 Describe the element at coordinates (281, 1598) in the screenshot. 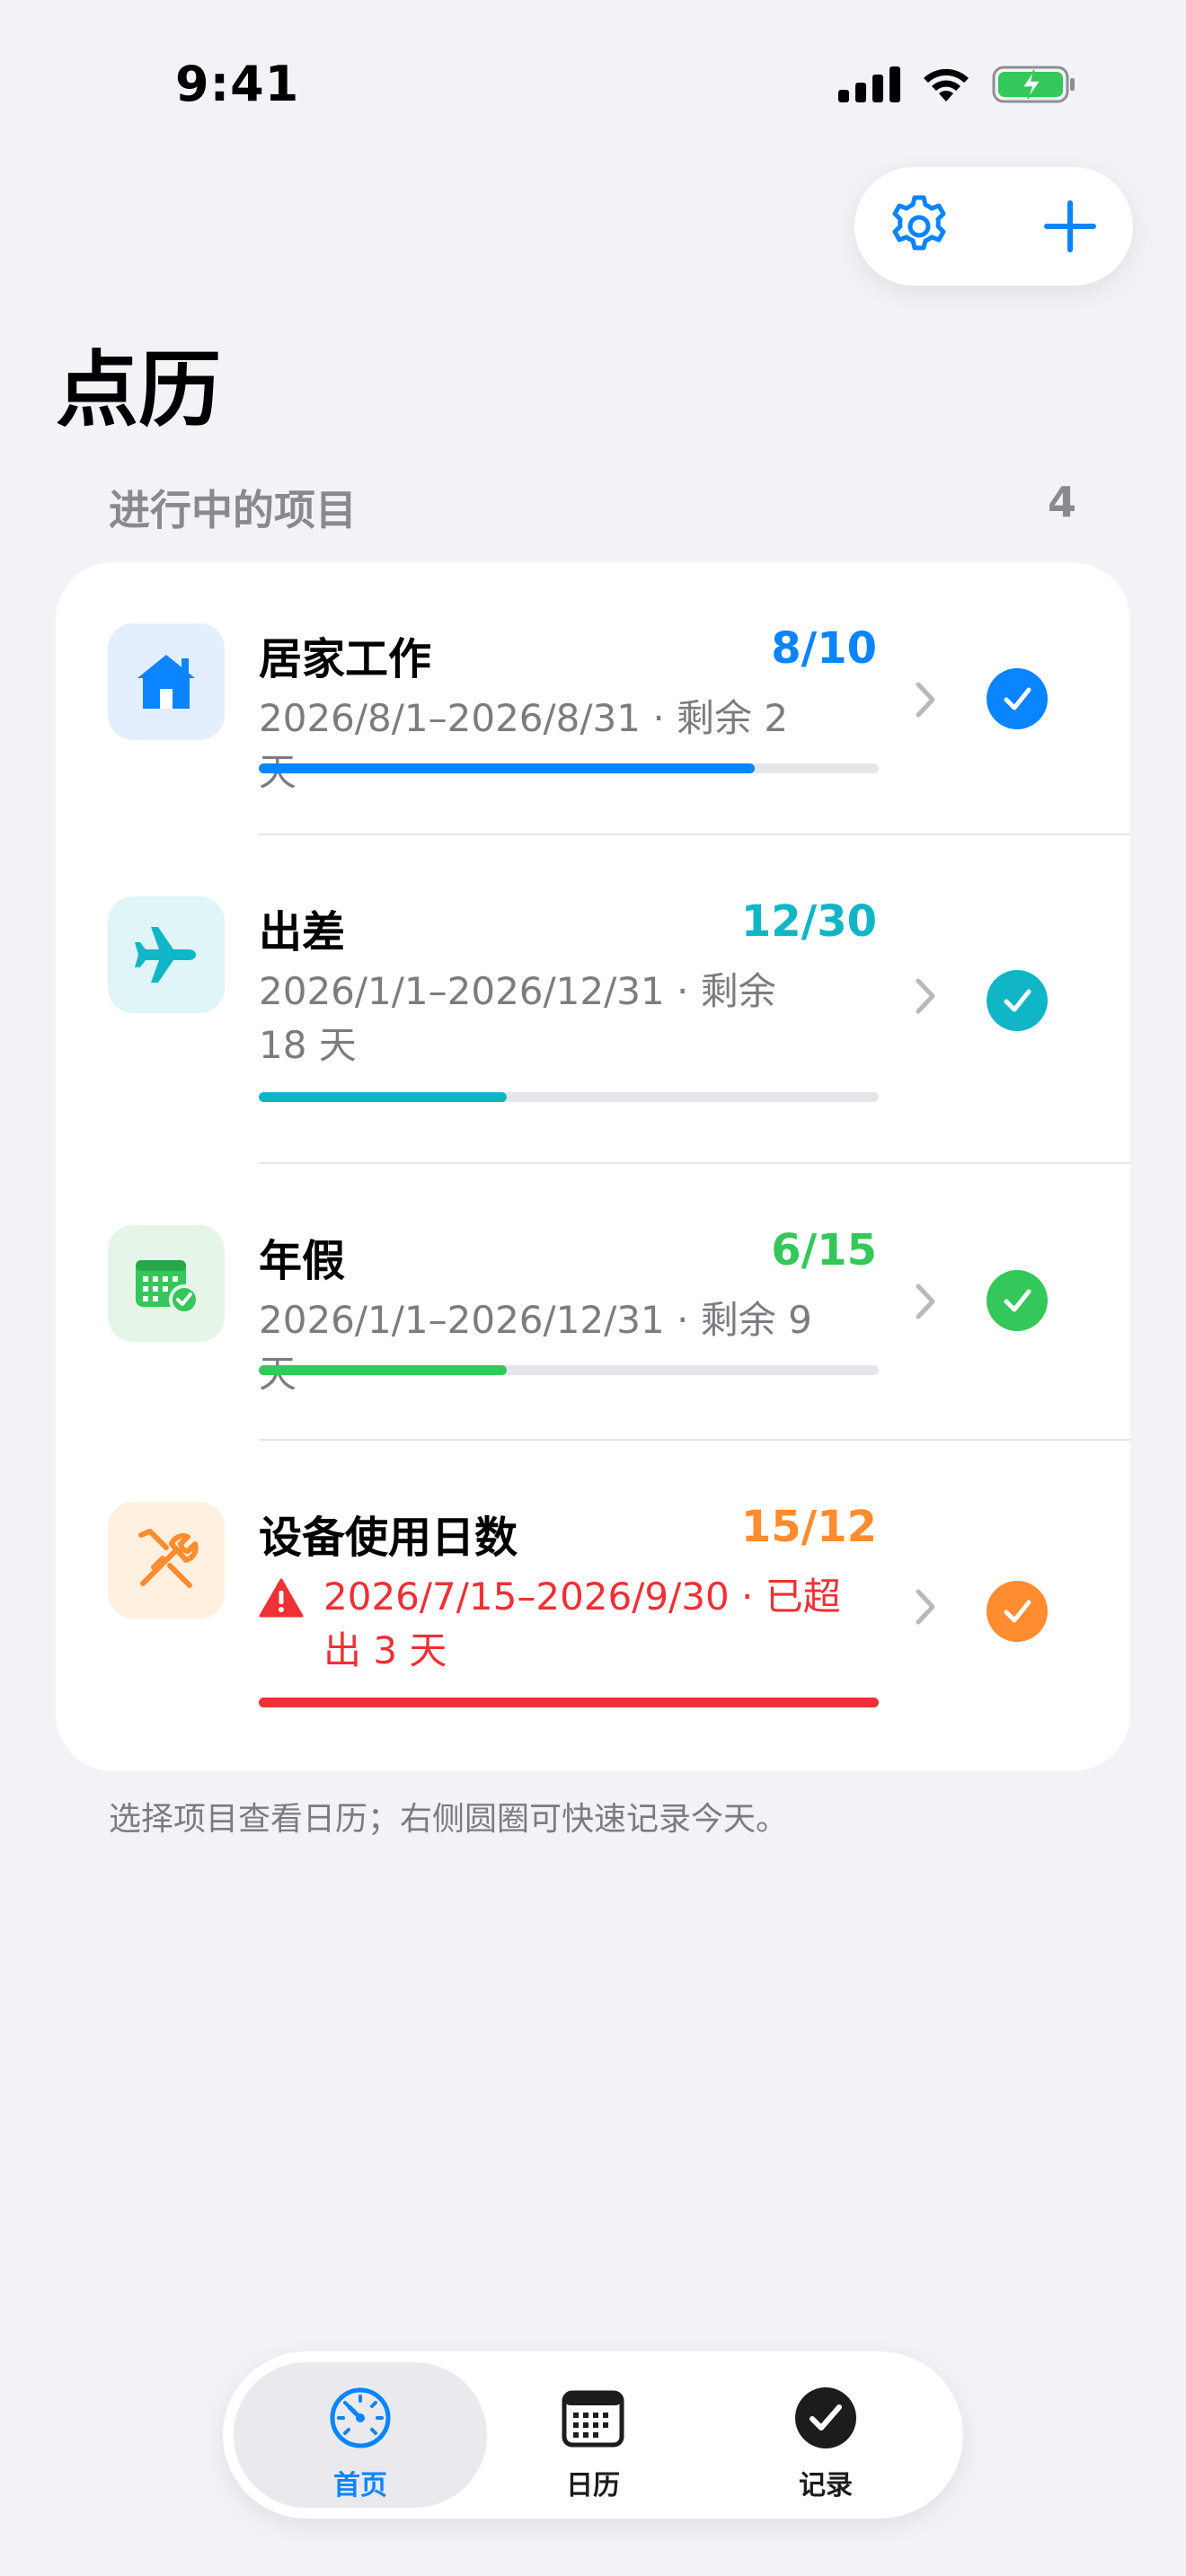

I see `warning-icon` at that location.